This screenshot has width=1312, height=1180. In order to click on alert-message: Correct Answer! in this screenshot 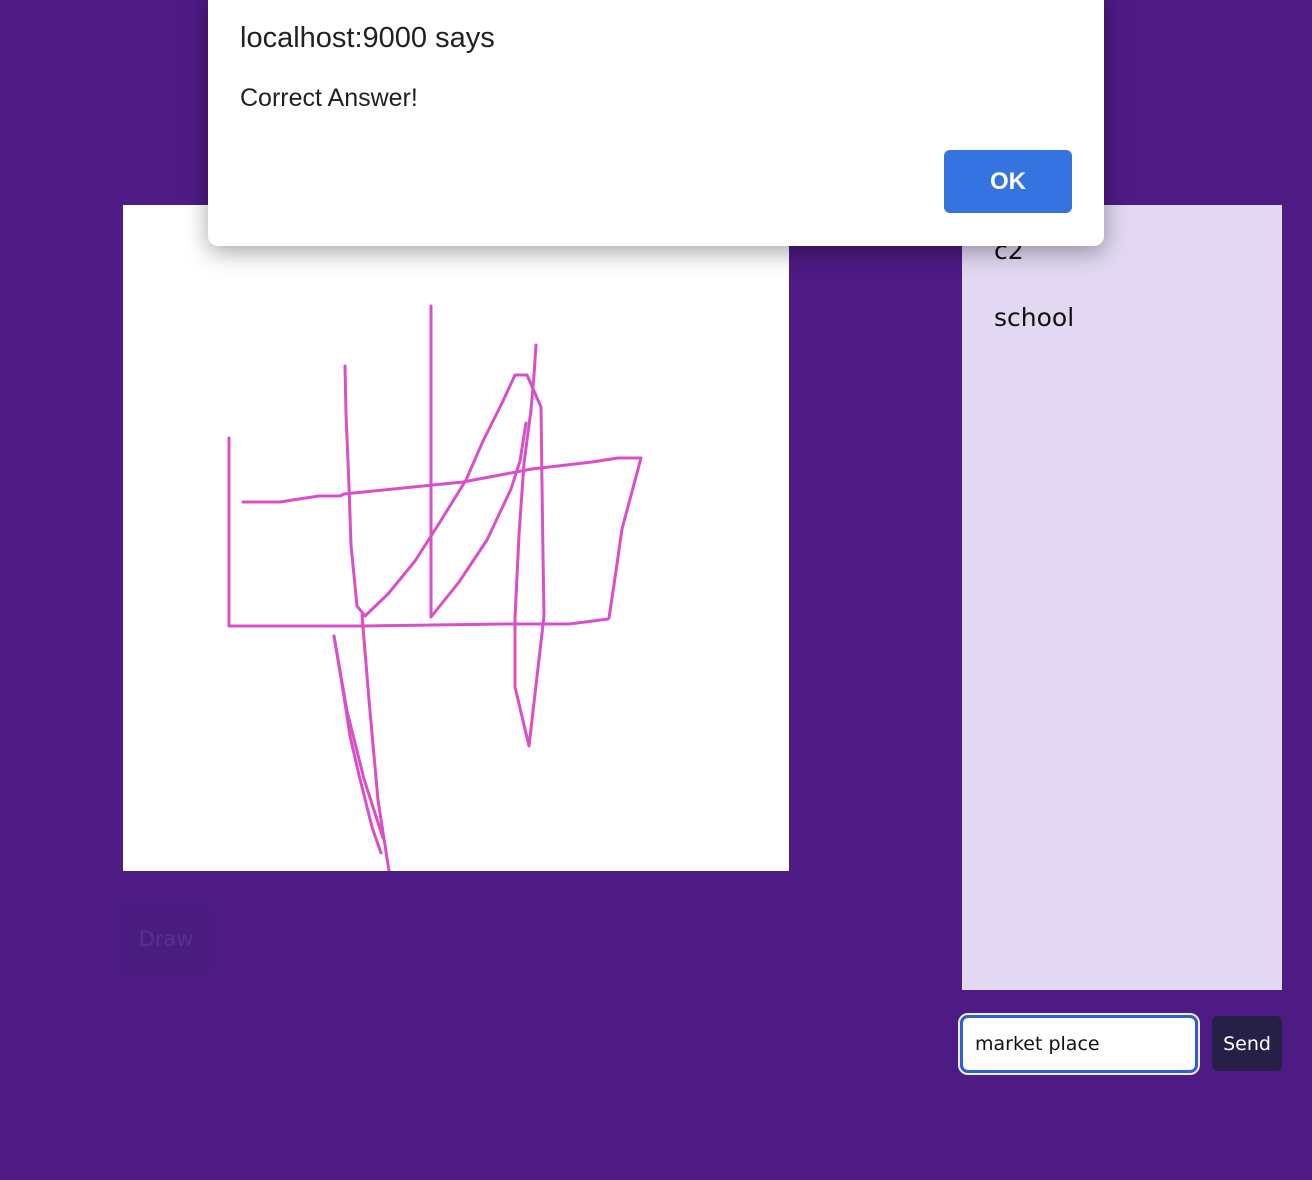, I will do `click(329, 98)`.